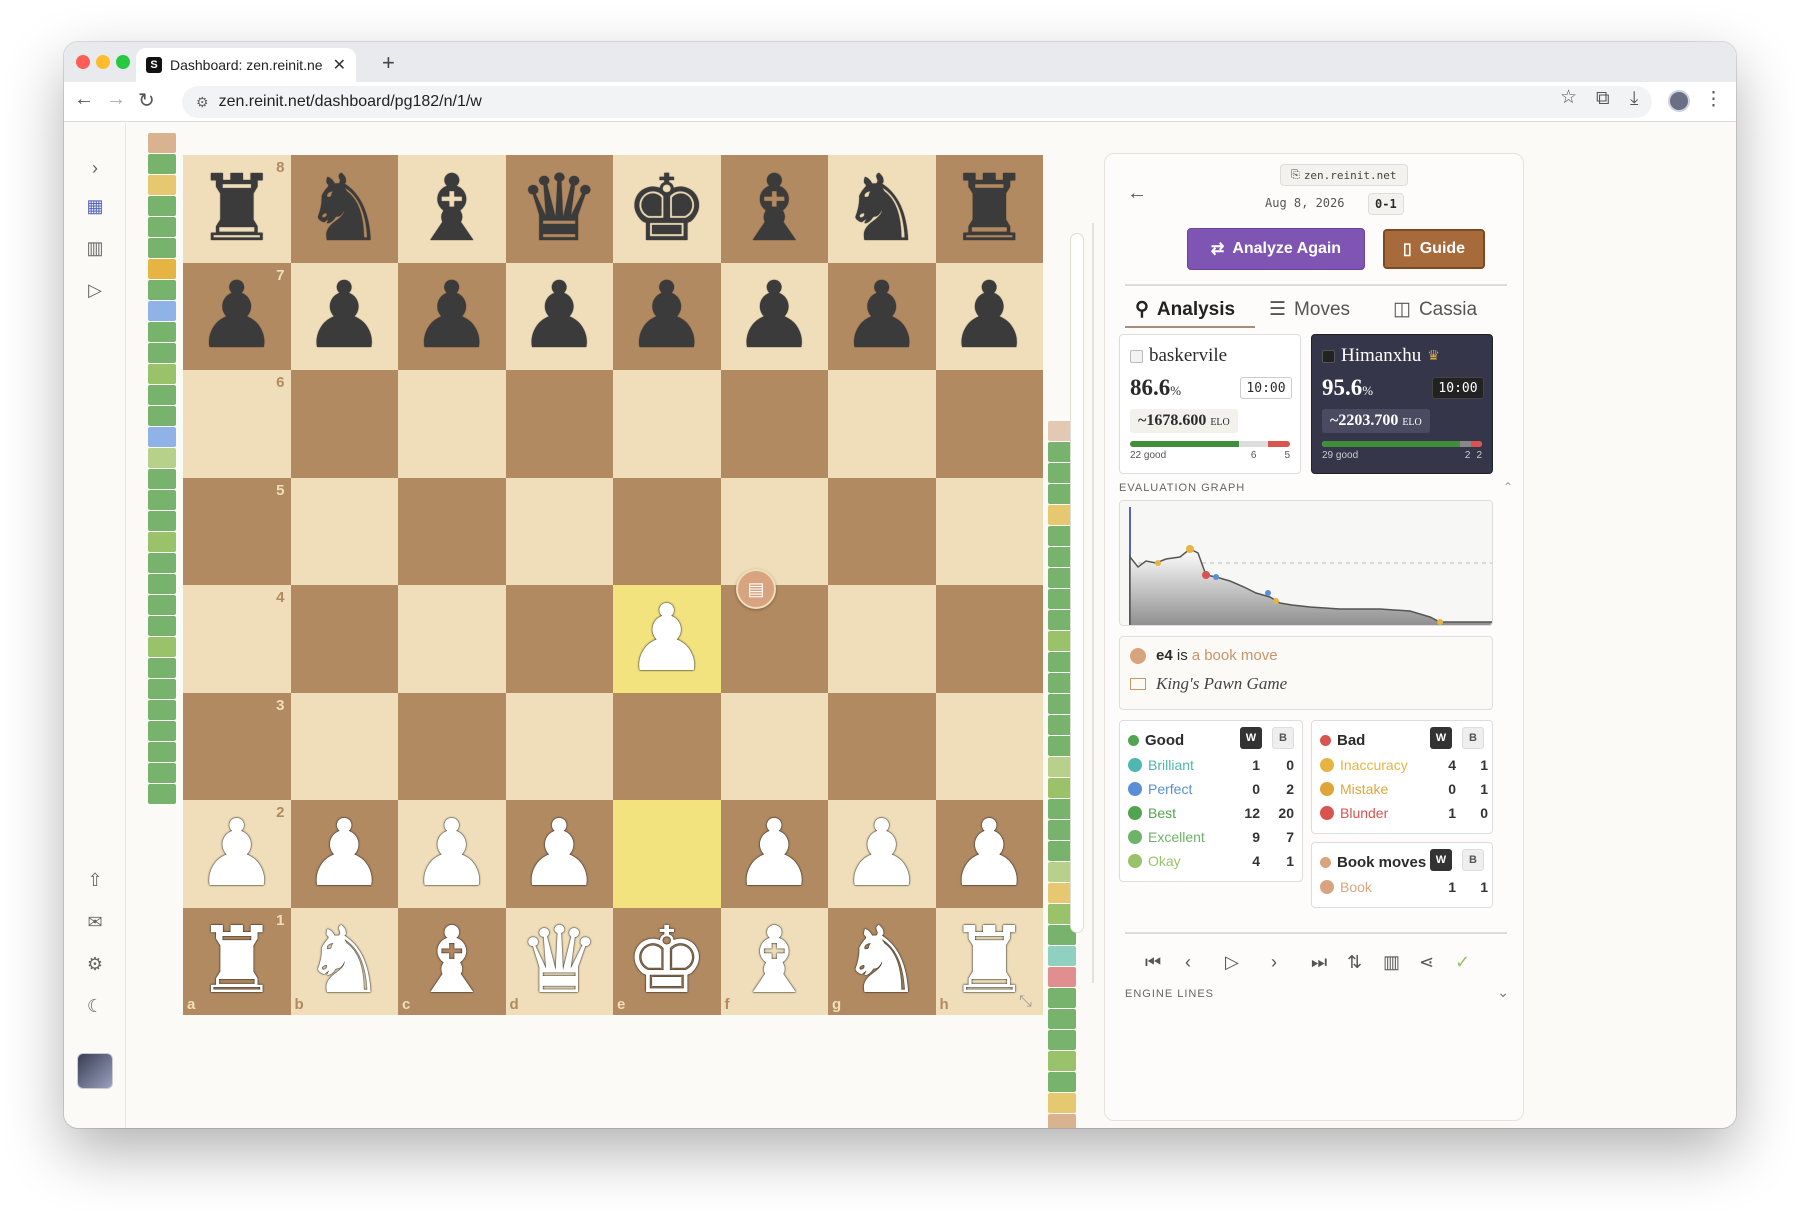 The image size is (1800, 1212). What do you see at coordinates (774, 961) in the screenshot?
I see `square-f1: f ♝` at bounding box center [774, 961].